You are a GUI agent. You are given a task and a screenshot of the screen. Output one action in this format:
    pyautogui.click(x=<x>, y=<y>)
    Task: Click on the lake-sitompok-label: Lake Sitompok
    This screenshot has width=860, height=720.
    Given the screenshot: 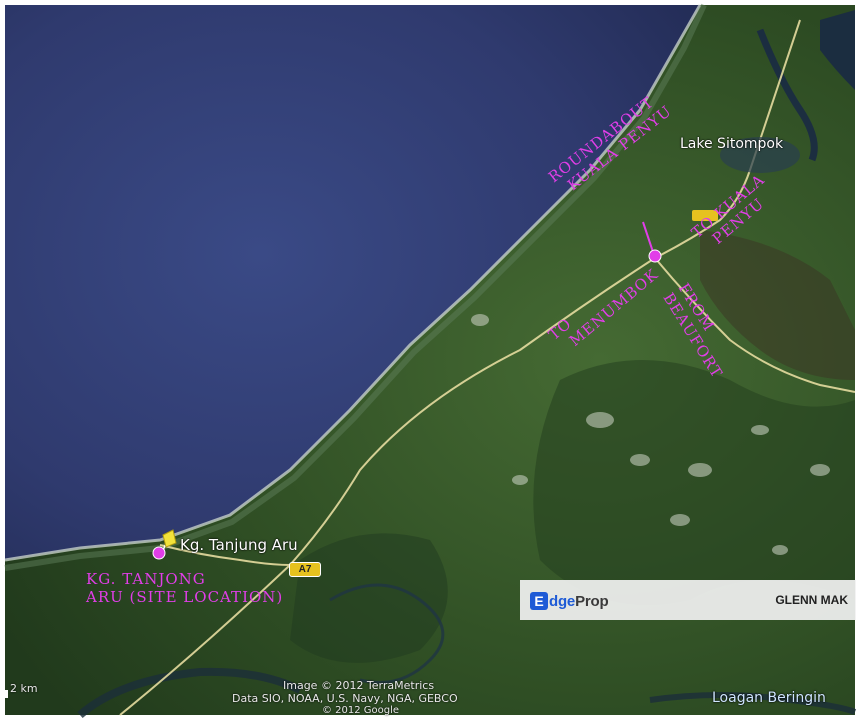 What is the action you would take?
    pyautogui.click(x=732, y=144)
    